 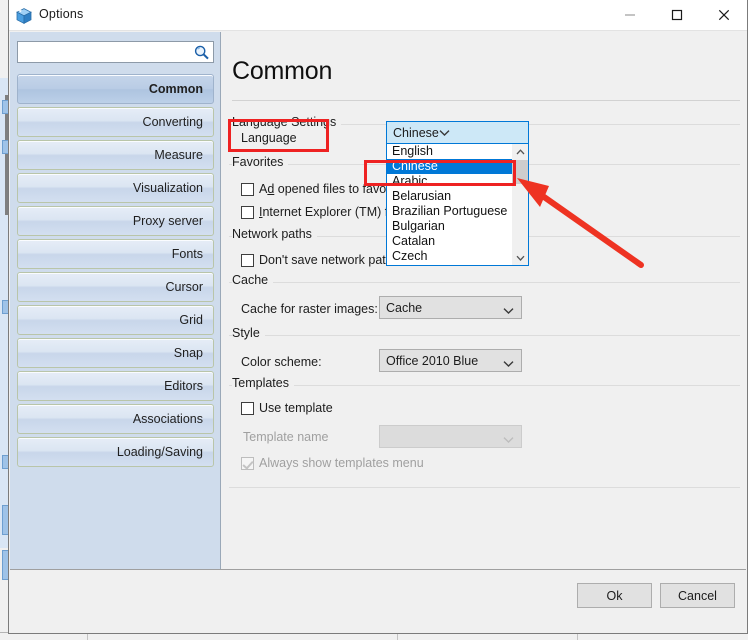 What do you see at coordinates (457, 166) in the screenshot?
I see `language-option-selected: Chinese` at bounding box center [457, 166].